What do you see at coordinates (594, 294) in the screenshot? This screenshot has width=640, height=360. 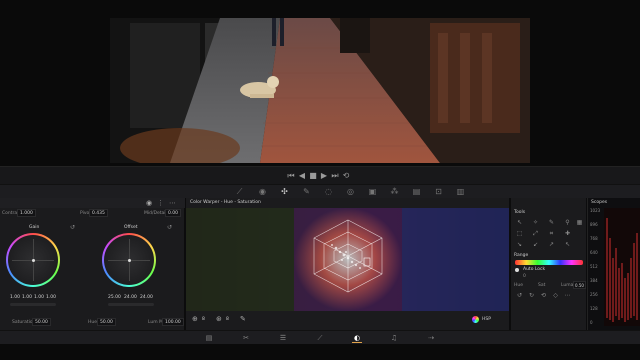 I see `scope-scale-6: 256` at bounding box center [594, 294].